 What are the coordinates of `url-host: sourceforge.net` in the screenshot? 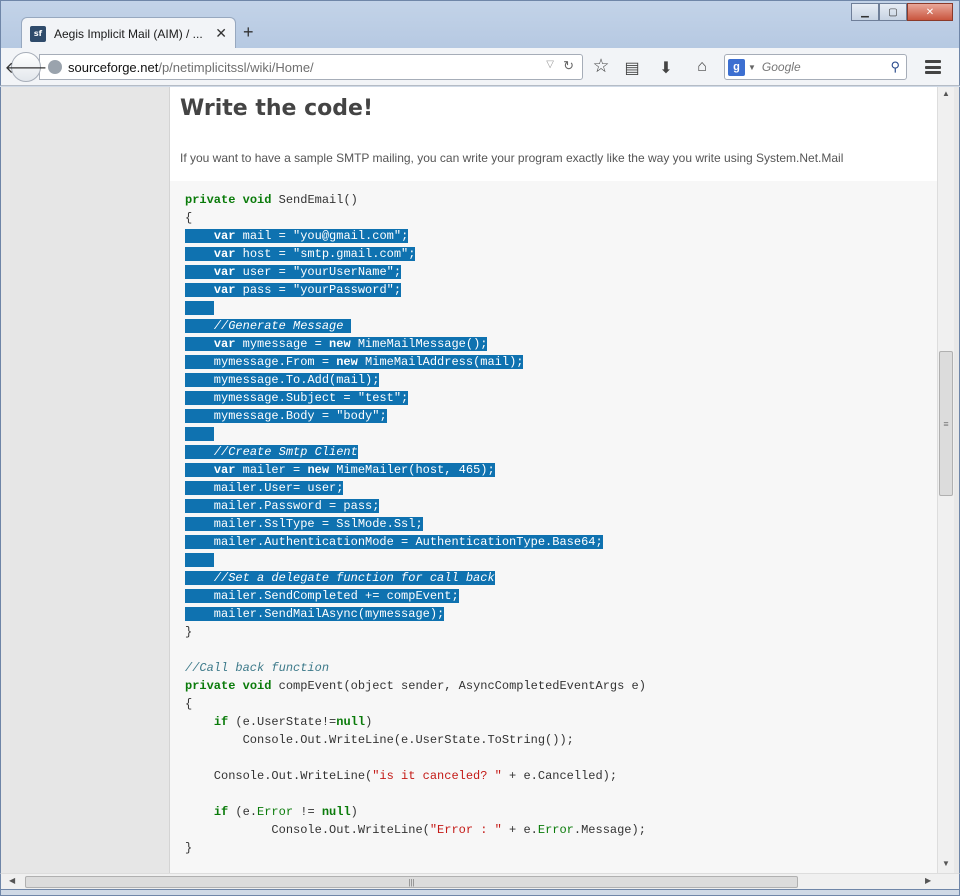 It's located at (113, 67).